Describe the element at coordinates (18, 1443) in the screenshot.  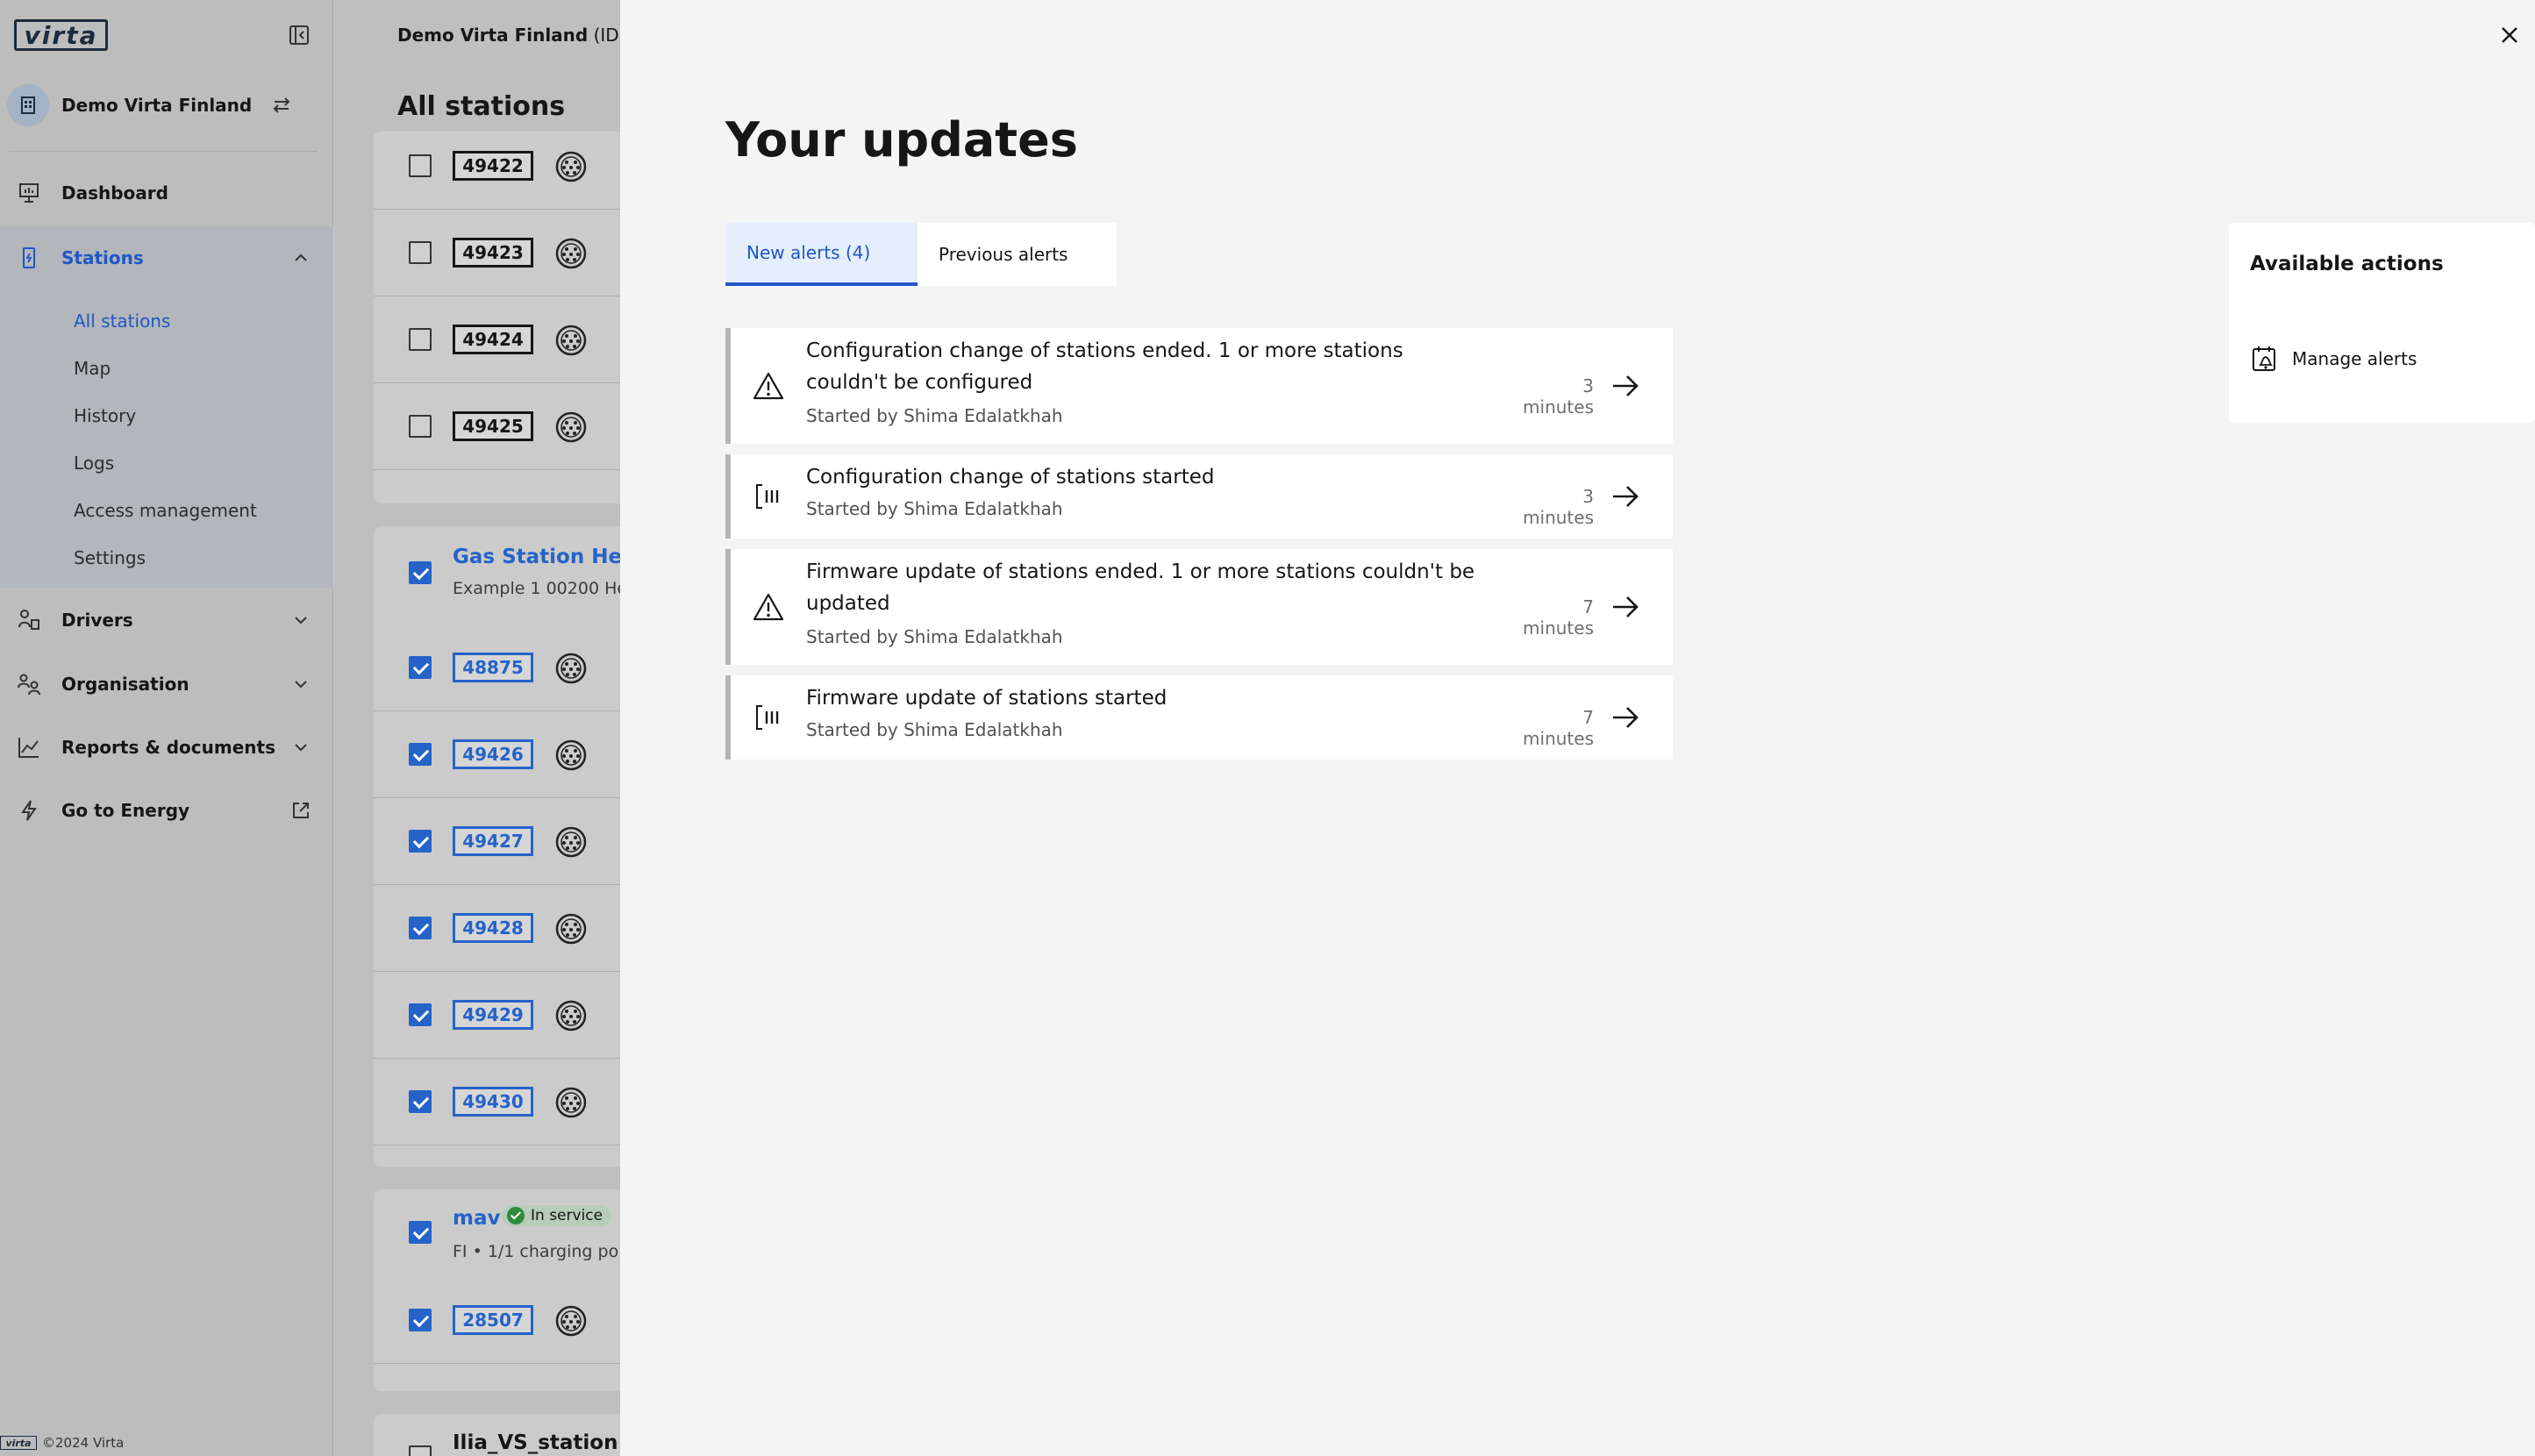
I see `virta-mini-logo: virta` at that location.